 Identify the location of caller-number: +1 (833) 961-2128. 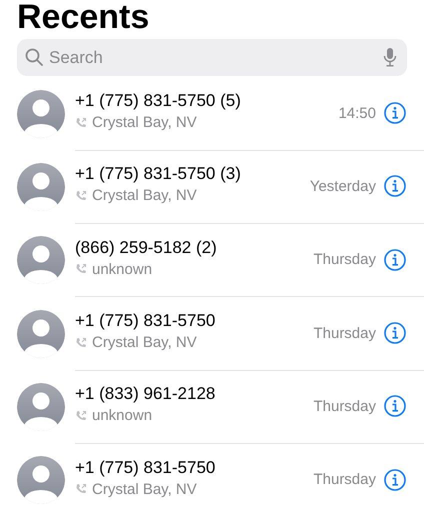
(145, 394).